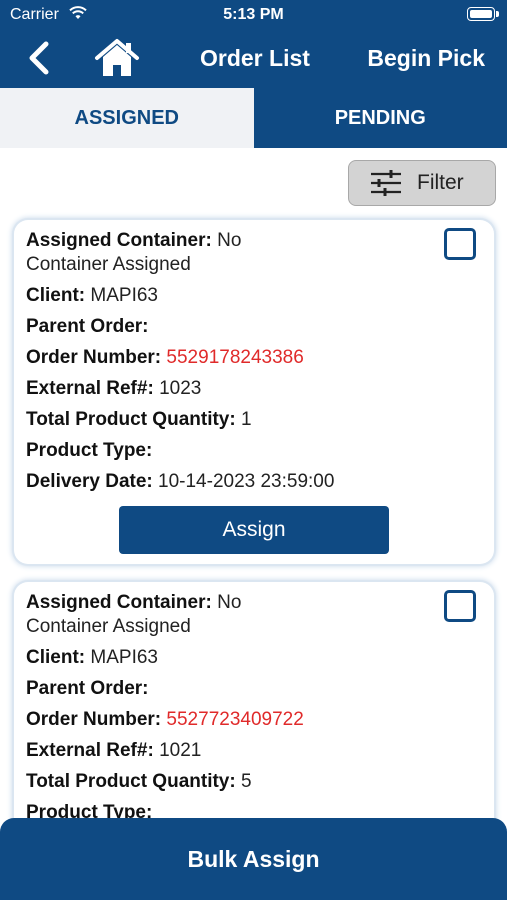 This screenshot has width=507, height=900. I want to click on back-chevron-icon, so click(40, 58).